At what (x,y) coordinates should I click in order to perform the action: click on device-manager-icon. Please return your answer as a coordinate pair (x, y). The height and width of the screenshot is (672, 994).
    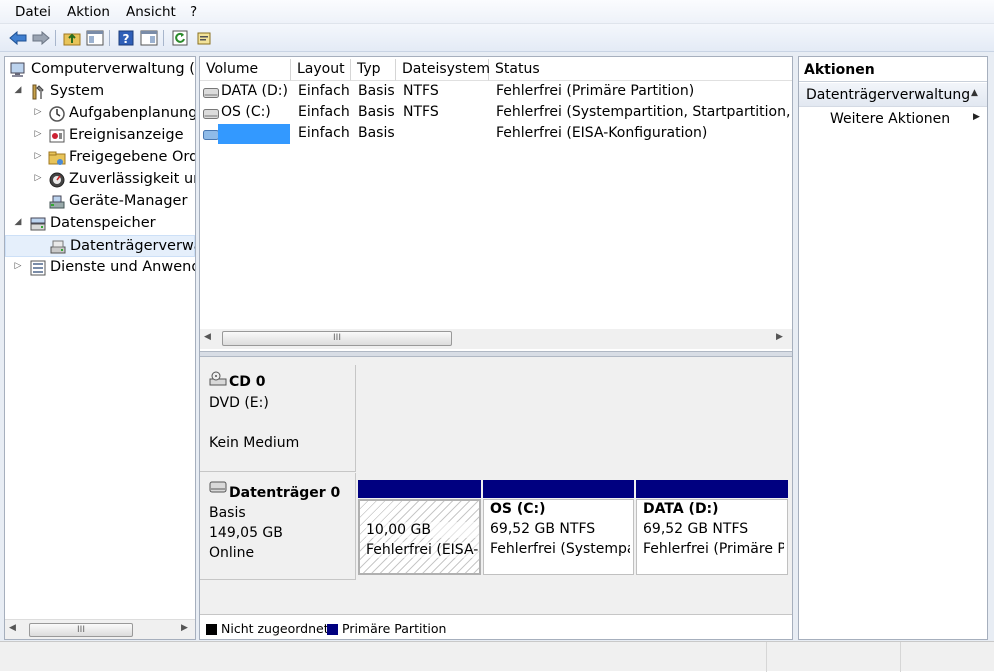
    Looking at the image, I should click on (57, 202).